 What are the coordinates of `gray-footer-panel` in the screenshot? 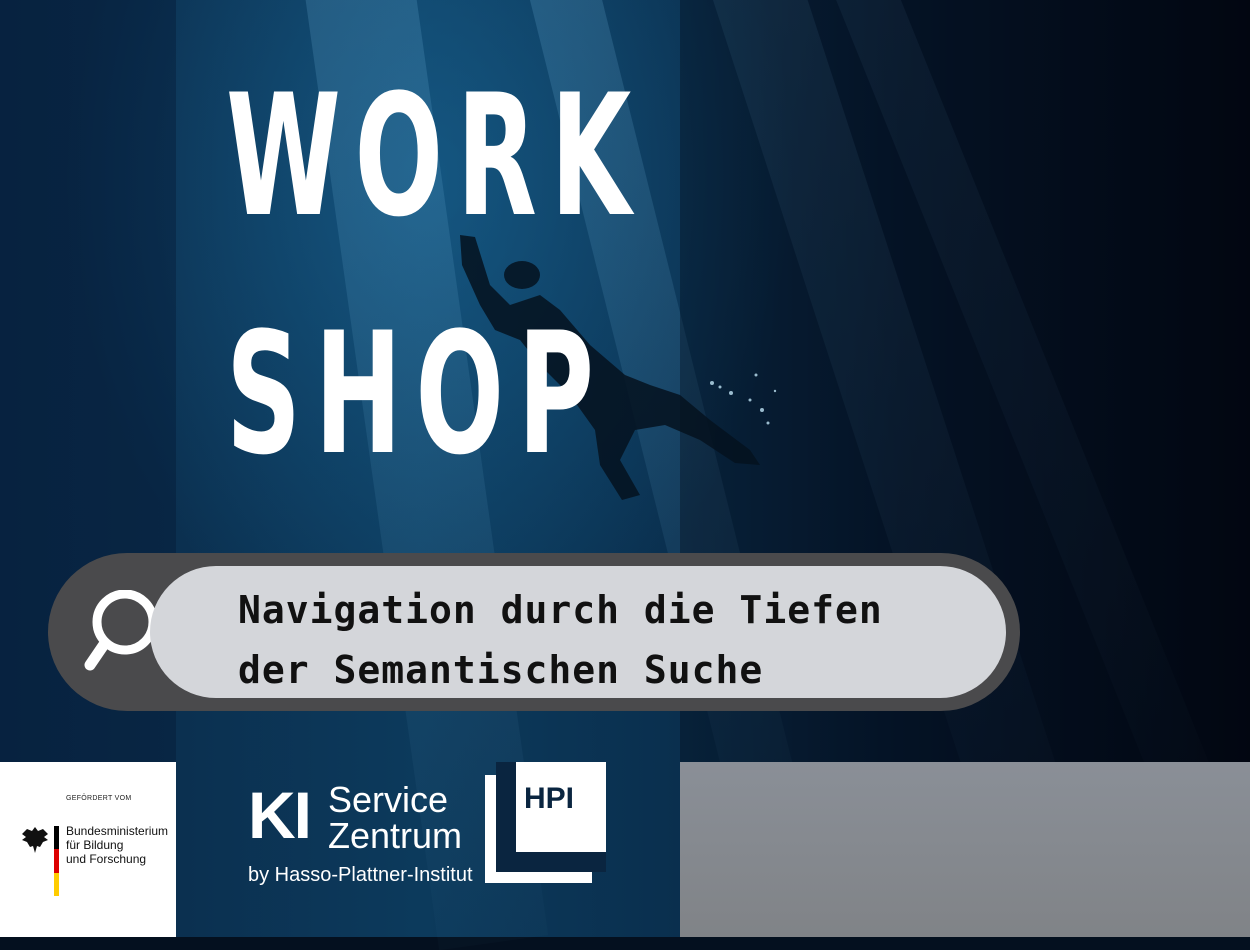 It's located at (965, 849).